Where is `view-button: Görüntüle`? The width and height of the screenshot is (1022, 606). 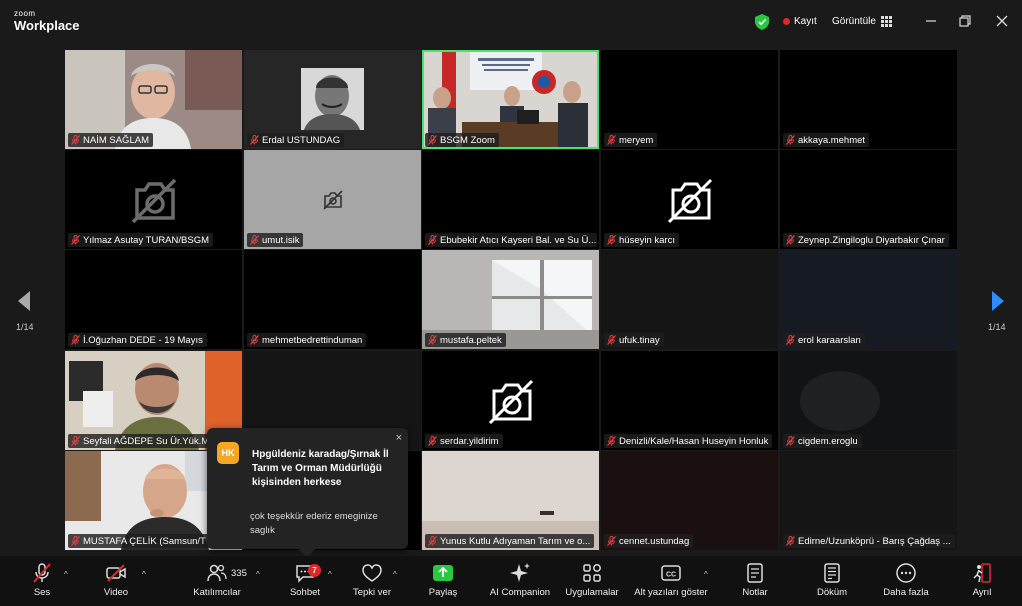
view-button: Görüntüle is located at coordinates (862, 21).